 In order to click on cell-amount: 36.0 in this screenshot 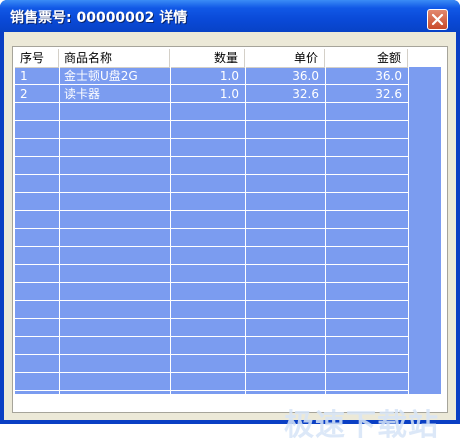, I will do `click(388, 76)`.